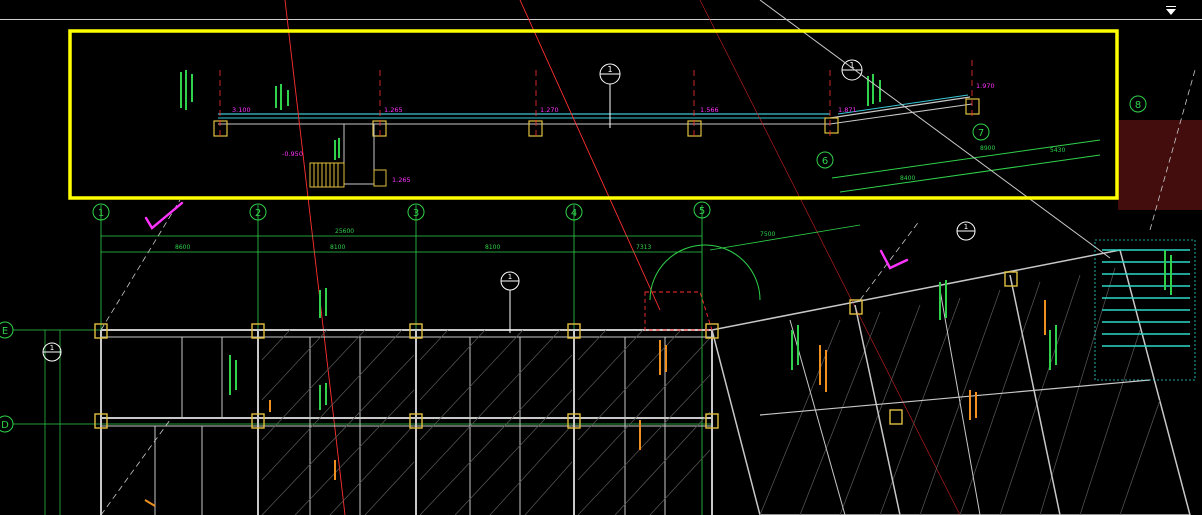  Describe the element at coordinates (987, 148) in the screenshot. I see `dimension-label: 8900` at that location.